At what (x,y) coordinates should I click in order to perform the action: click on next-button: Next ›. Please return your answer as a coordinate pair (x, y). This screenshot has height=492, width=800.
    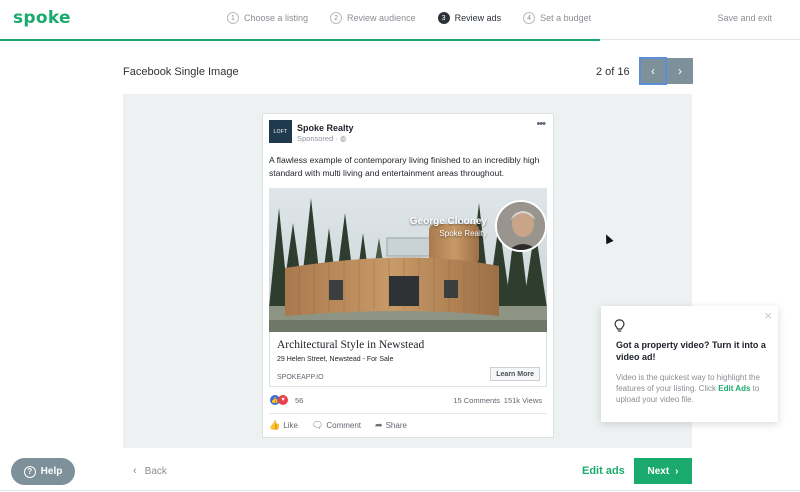
    Looking at the image, I should click on (663, 471).